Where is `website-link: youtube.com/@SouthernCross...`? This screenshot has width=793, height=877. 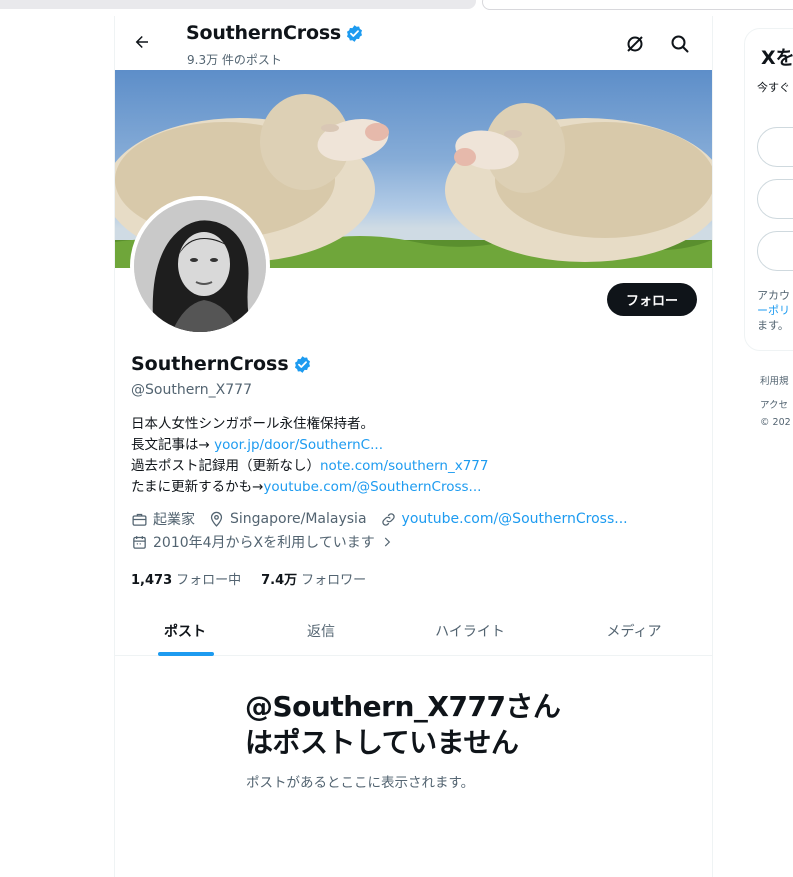
website-link: youtube.com/@SouthernCross... is located at coordinates (515, 519).